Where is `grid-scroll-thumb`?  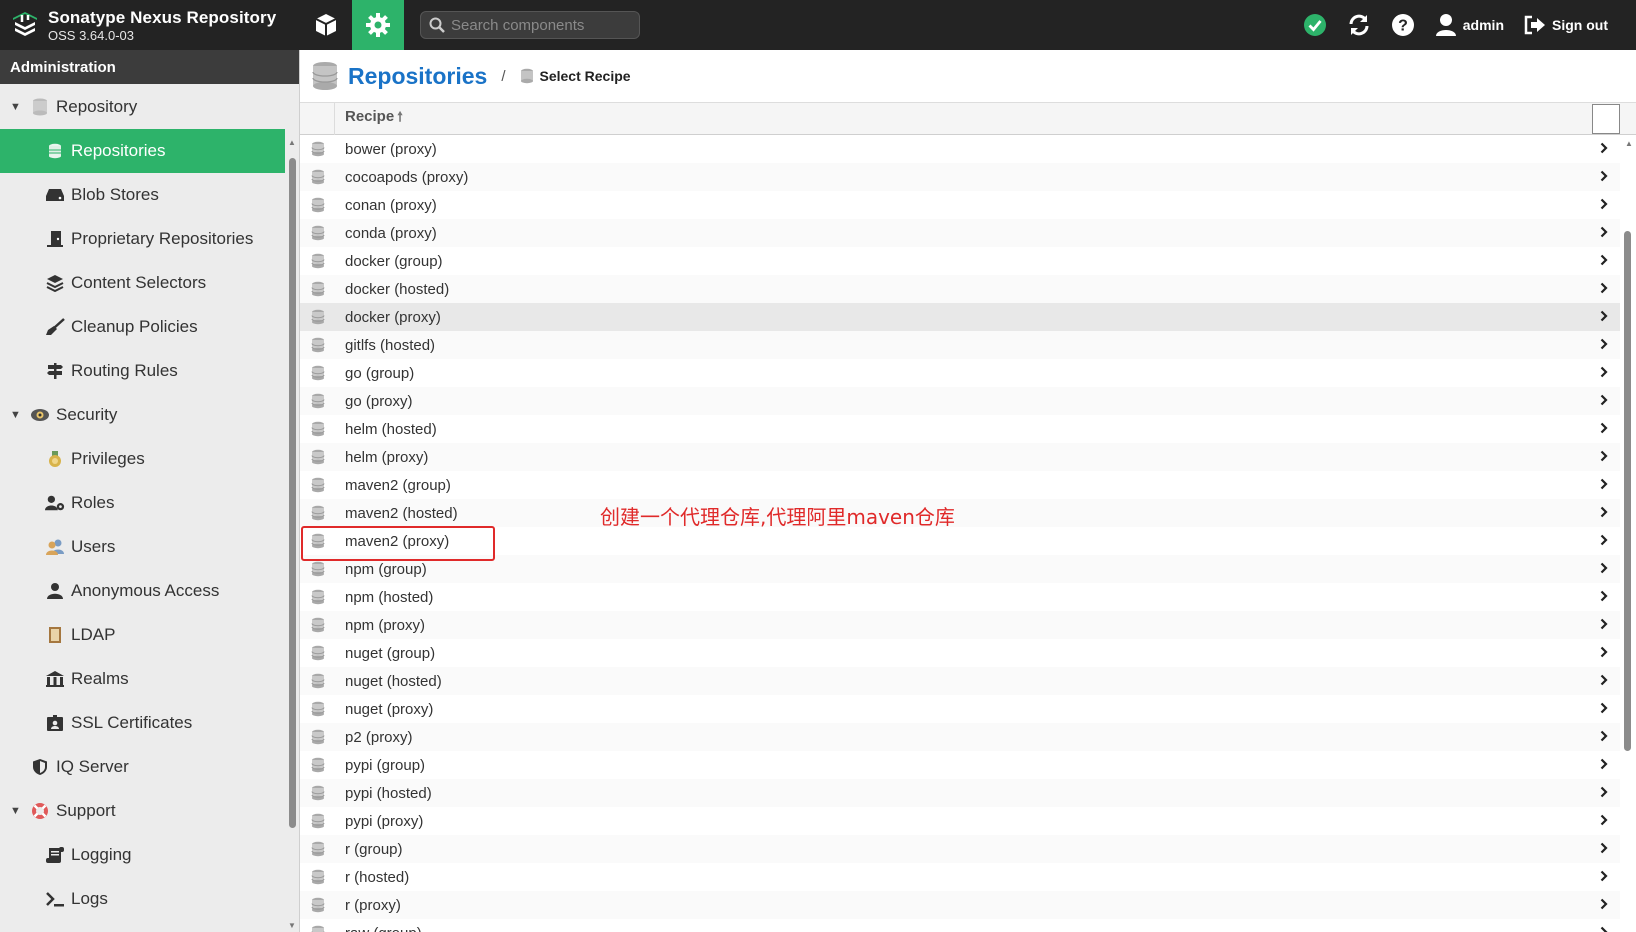
grid-scroll-thumb is located at coordinates (1627, 491).